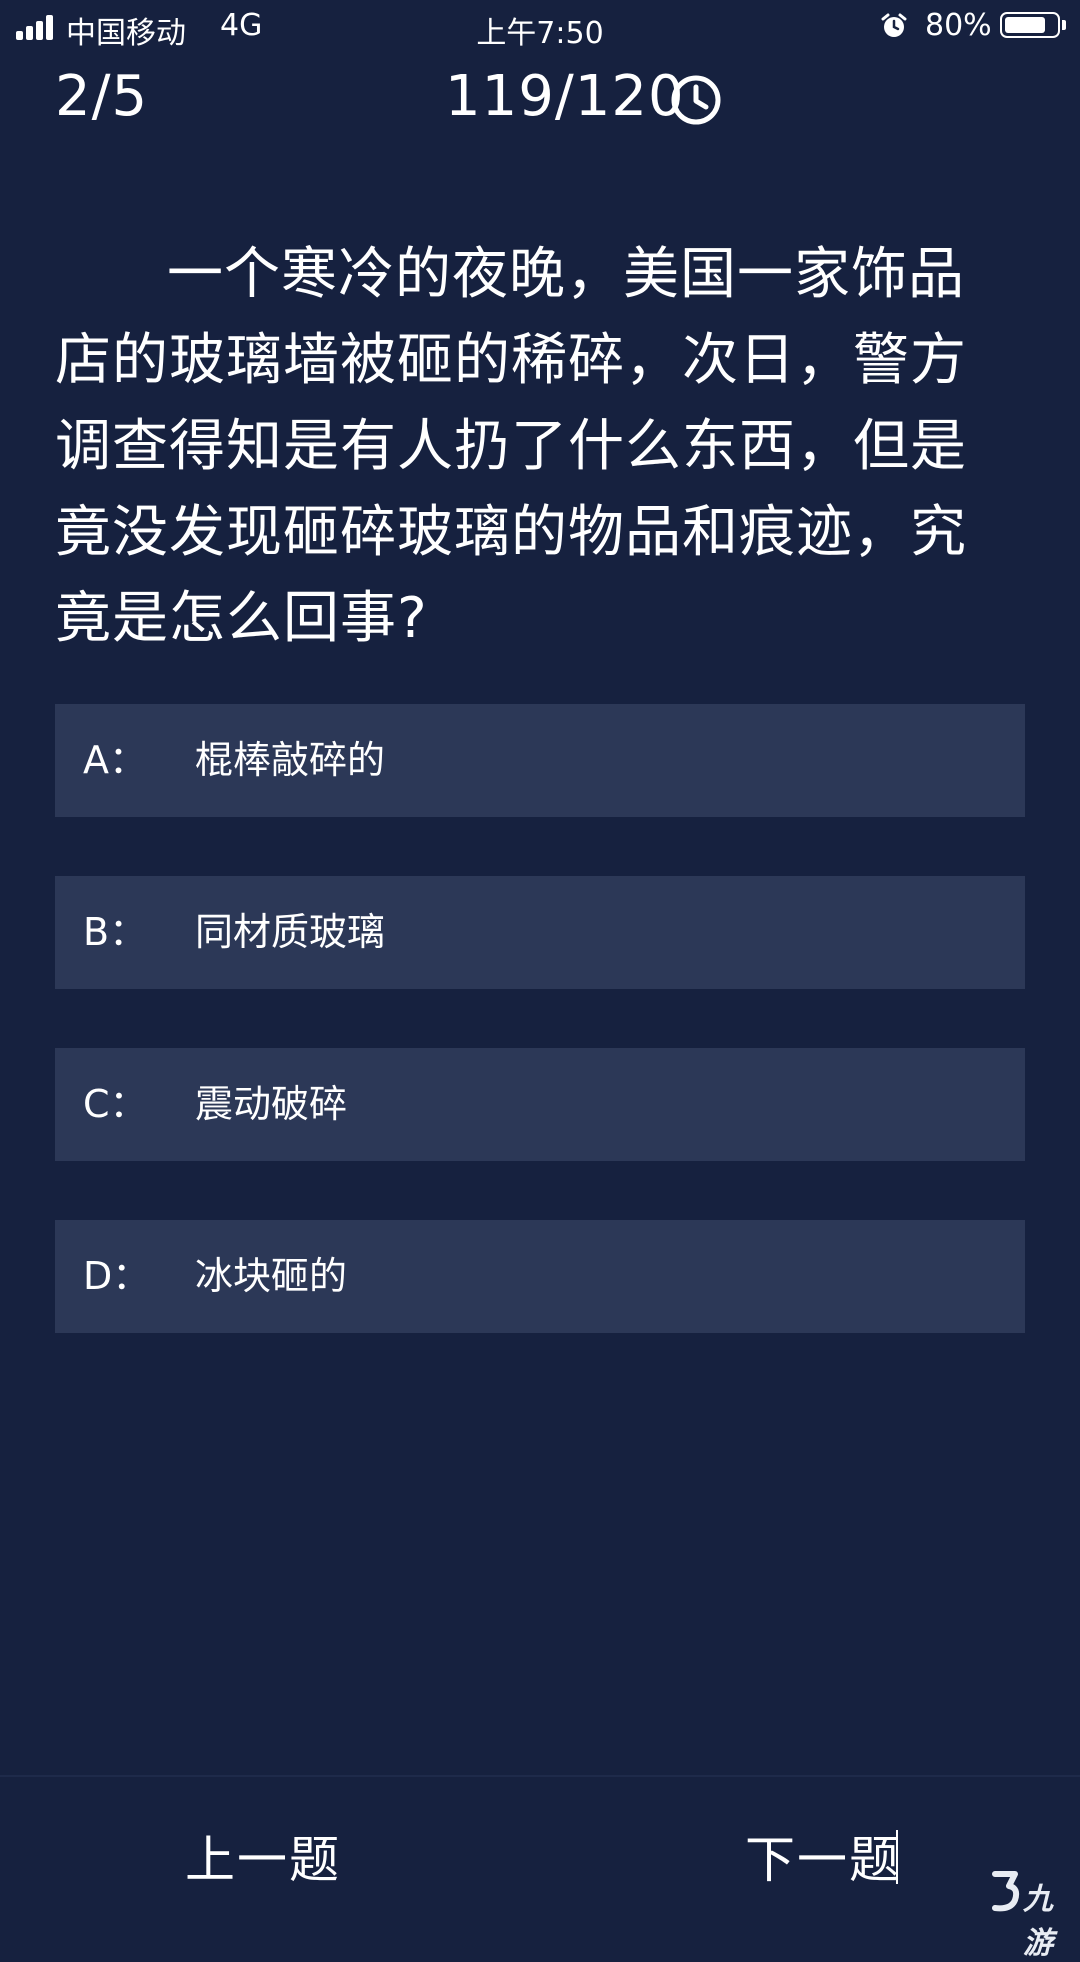 The image size is (1080, 1962). I want to click on question-progress: 2/5, so click(102, 96).